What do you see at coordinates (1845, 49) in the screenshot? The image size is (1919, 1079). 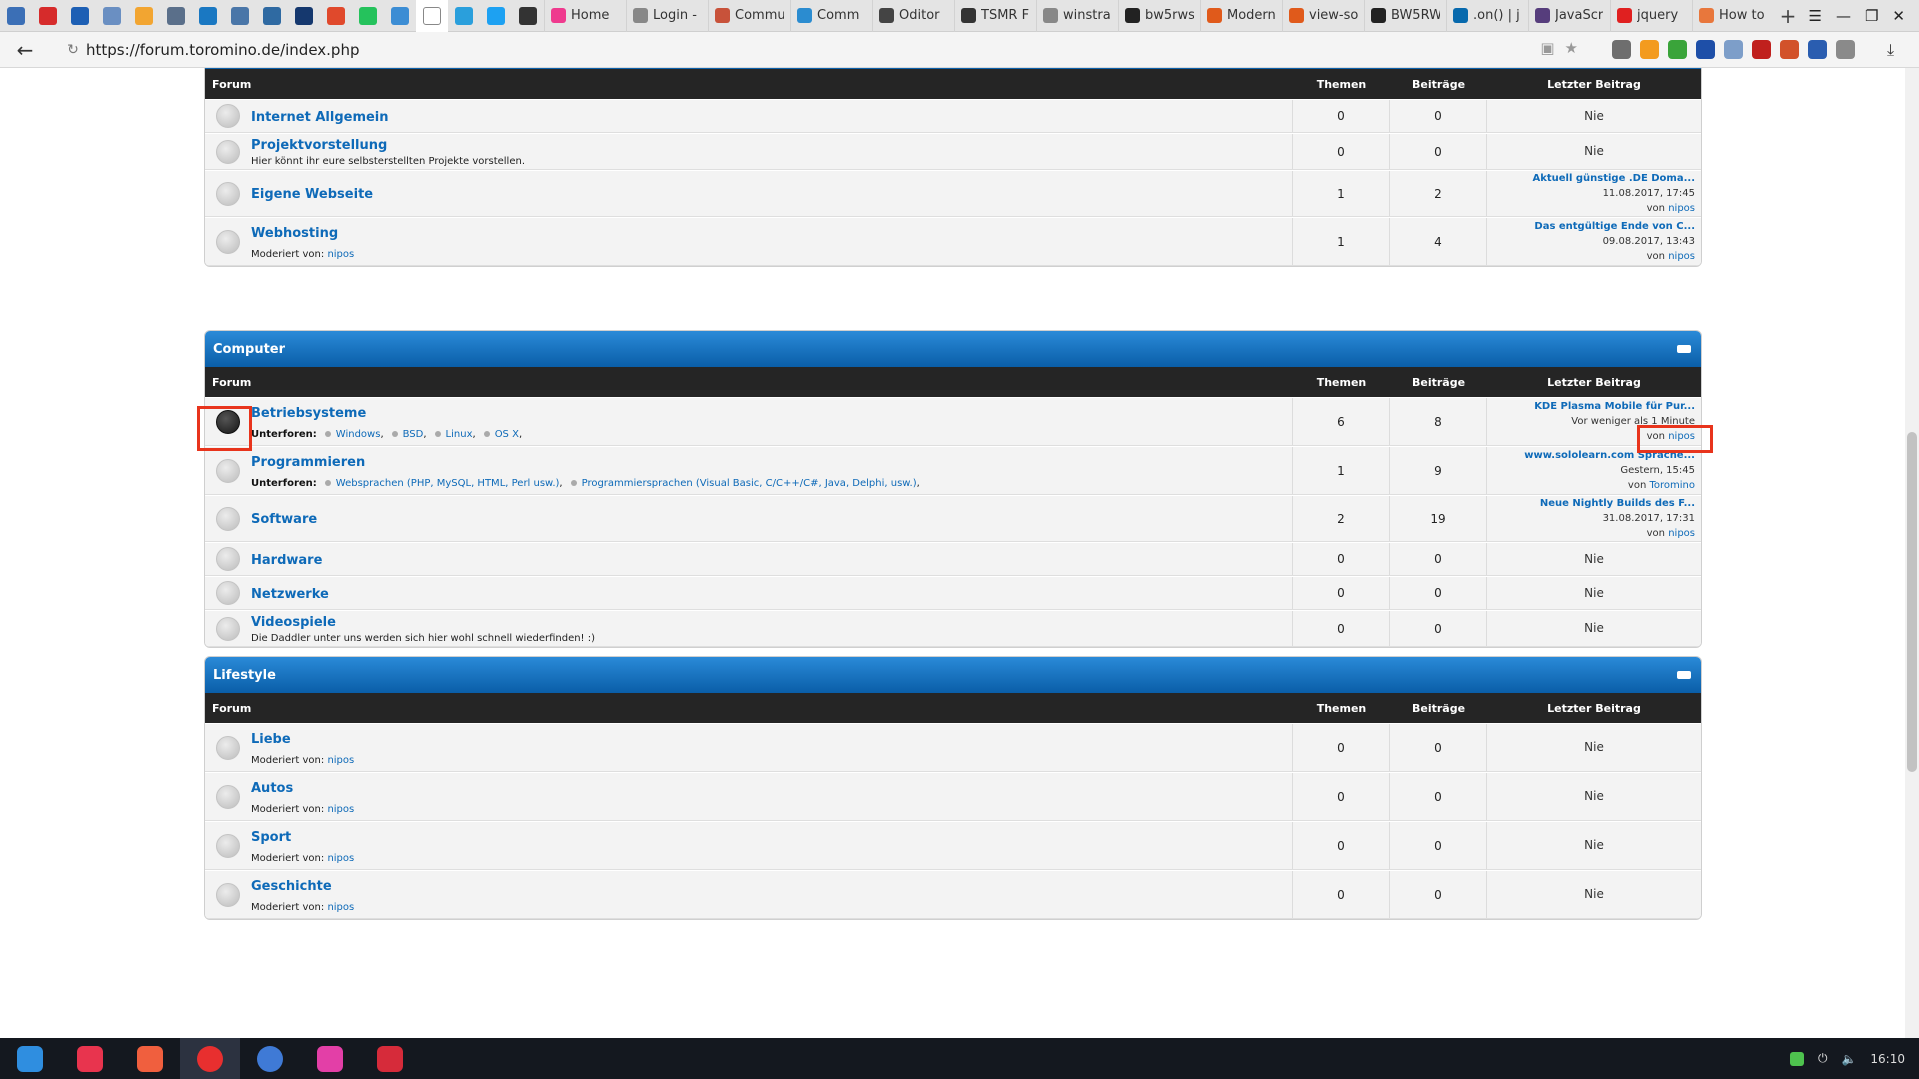 I see `magnifier-icon` at bounding box center [1845, 49].